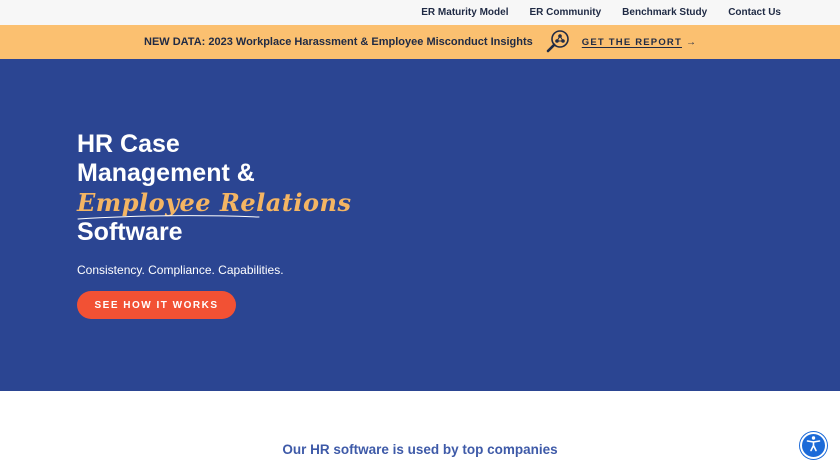 The width and height of the screenshot is (840, 472). I want to click on nav-link-er-maturity-model: ER Maturity Model, so click(464, 12).